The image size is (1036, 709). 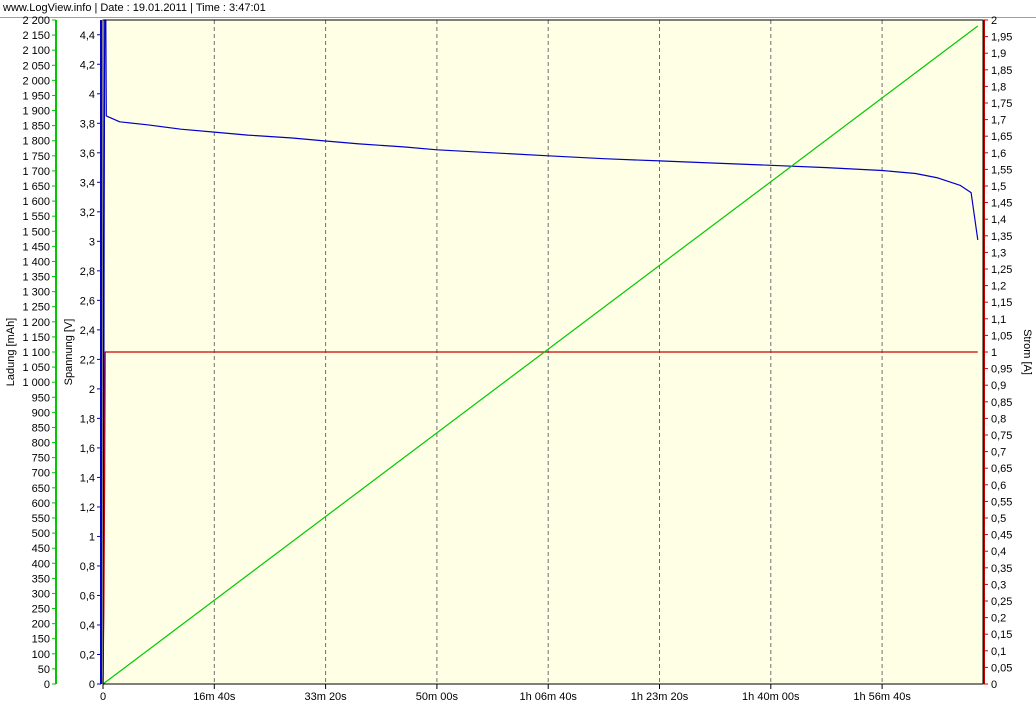 I want to click on charge-tick-label: 1 000, so click(x=36, y=383).